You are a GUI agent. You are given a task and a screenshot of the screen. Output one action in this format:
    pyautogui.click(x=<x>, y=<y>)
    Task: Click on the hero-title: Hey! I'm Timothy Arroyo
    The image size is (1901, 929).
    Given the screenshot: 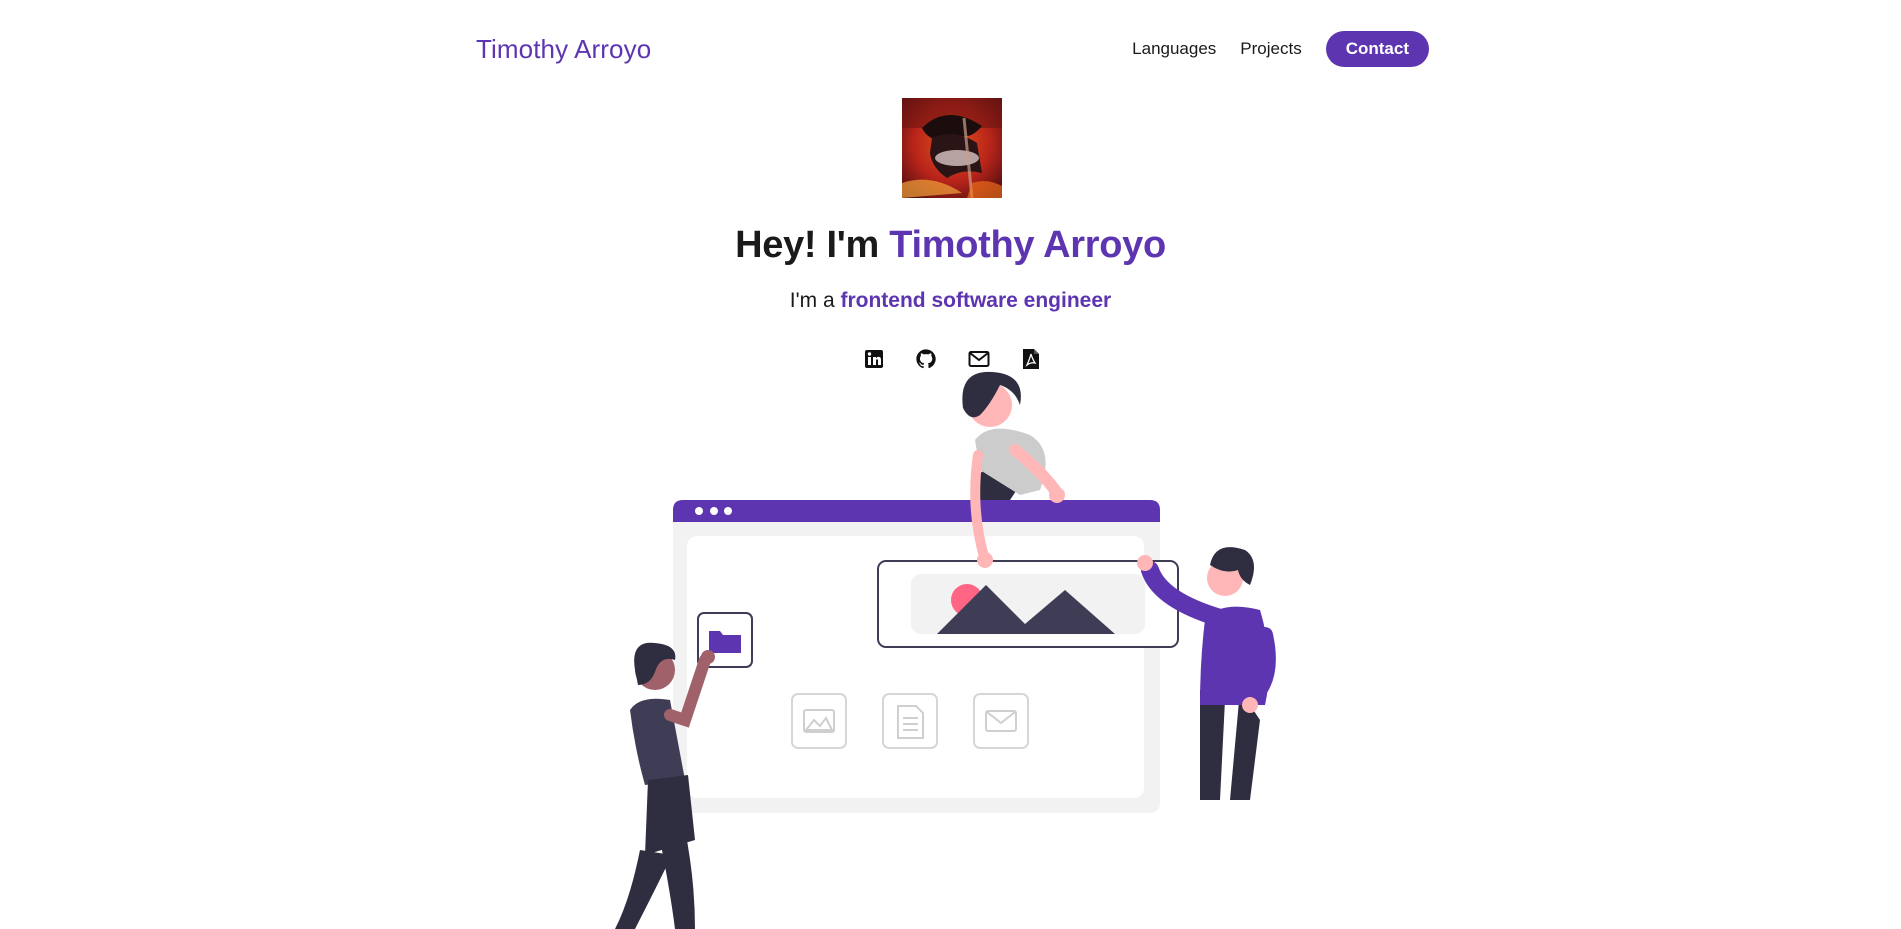 What is the action you would take?
    pyautogui.click(x=950, y=245)
    